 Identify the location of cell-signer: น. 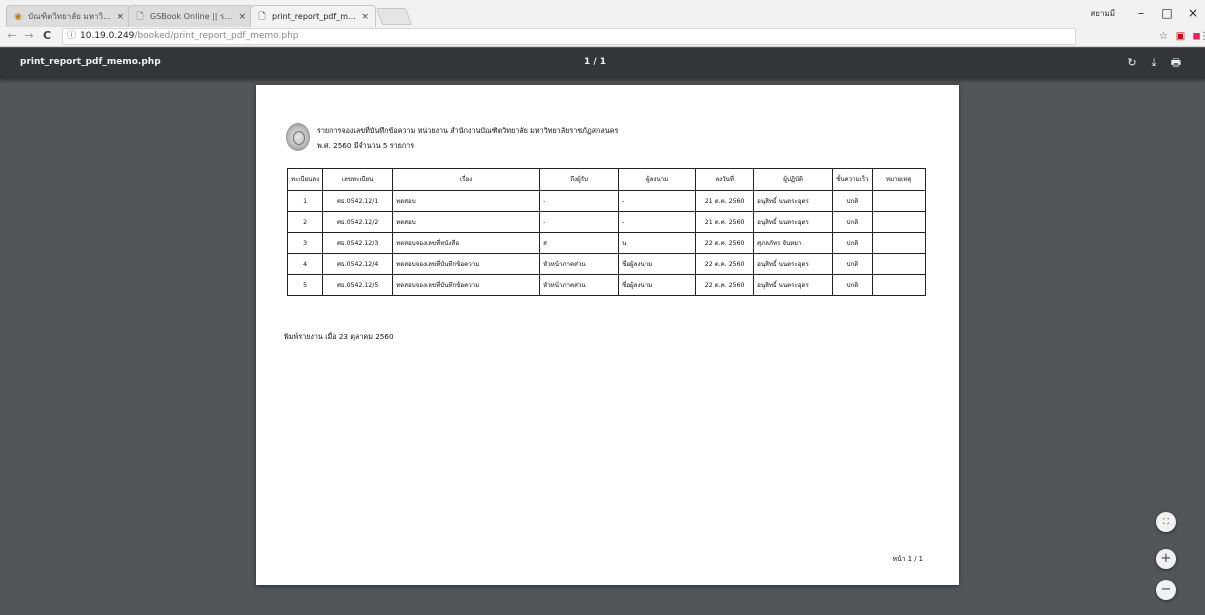
(657, 243).